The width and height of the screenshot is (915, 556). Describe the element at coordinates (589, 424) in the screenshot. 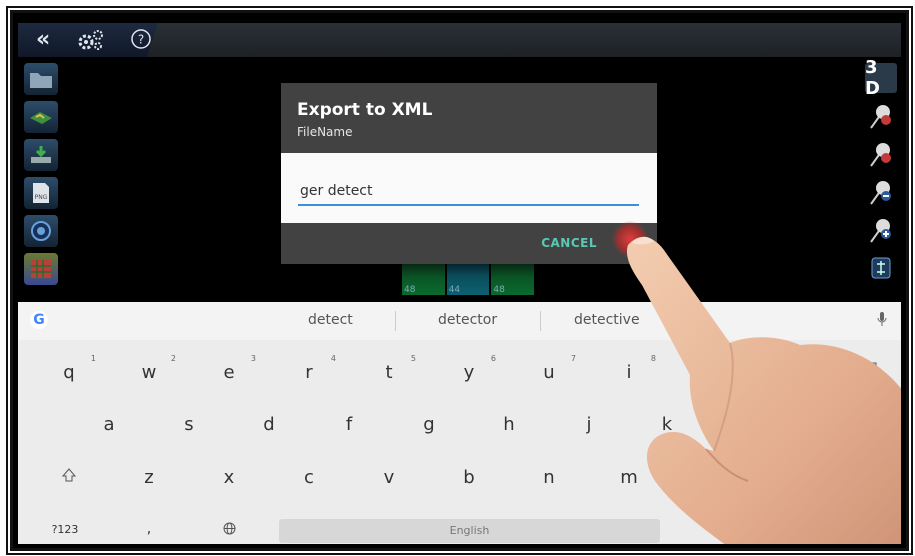

I see `key-j: j` at that location.